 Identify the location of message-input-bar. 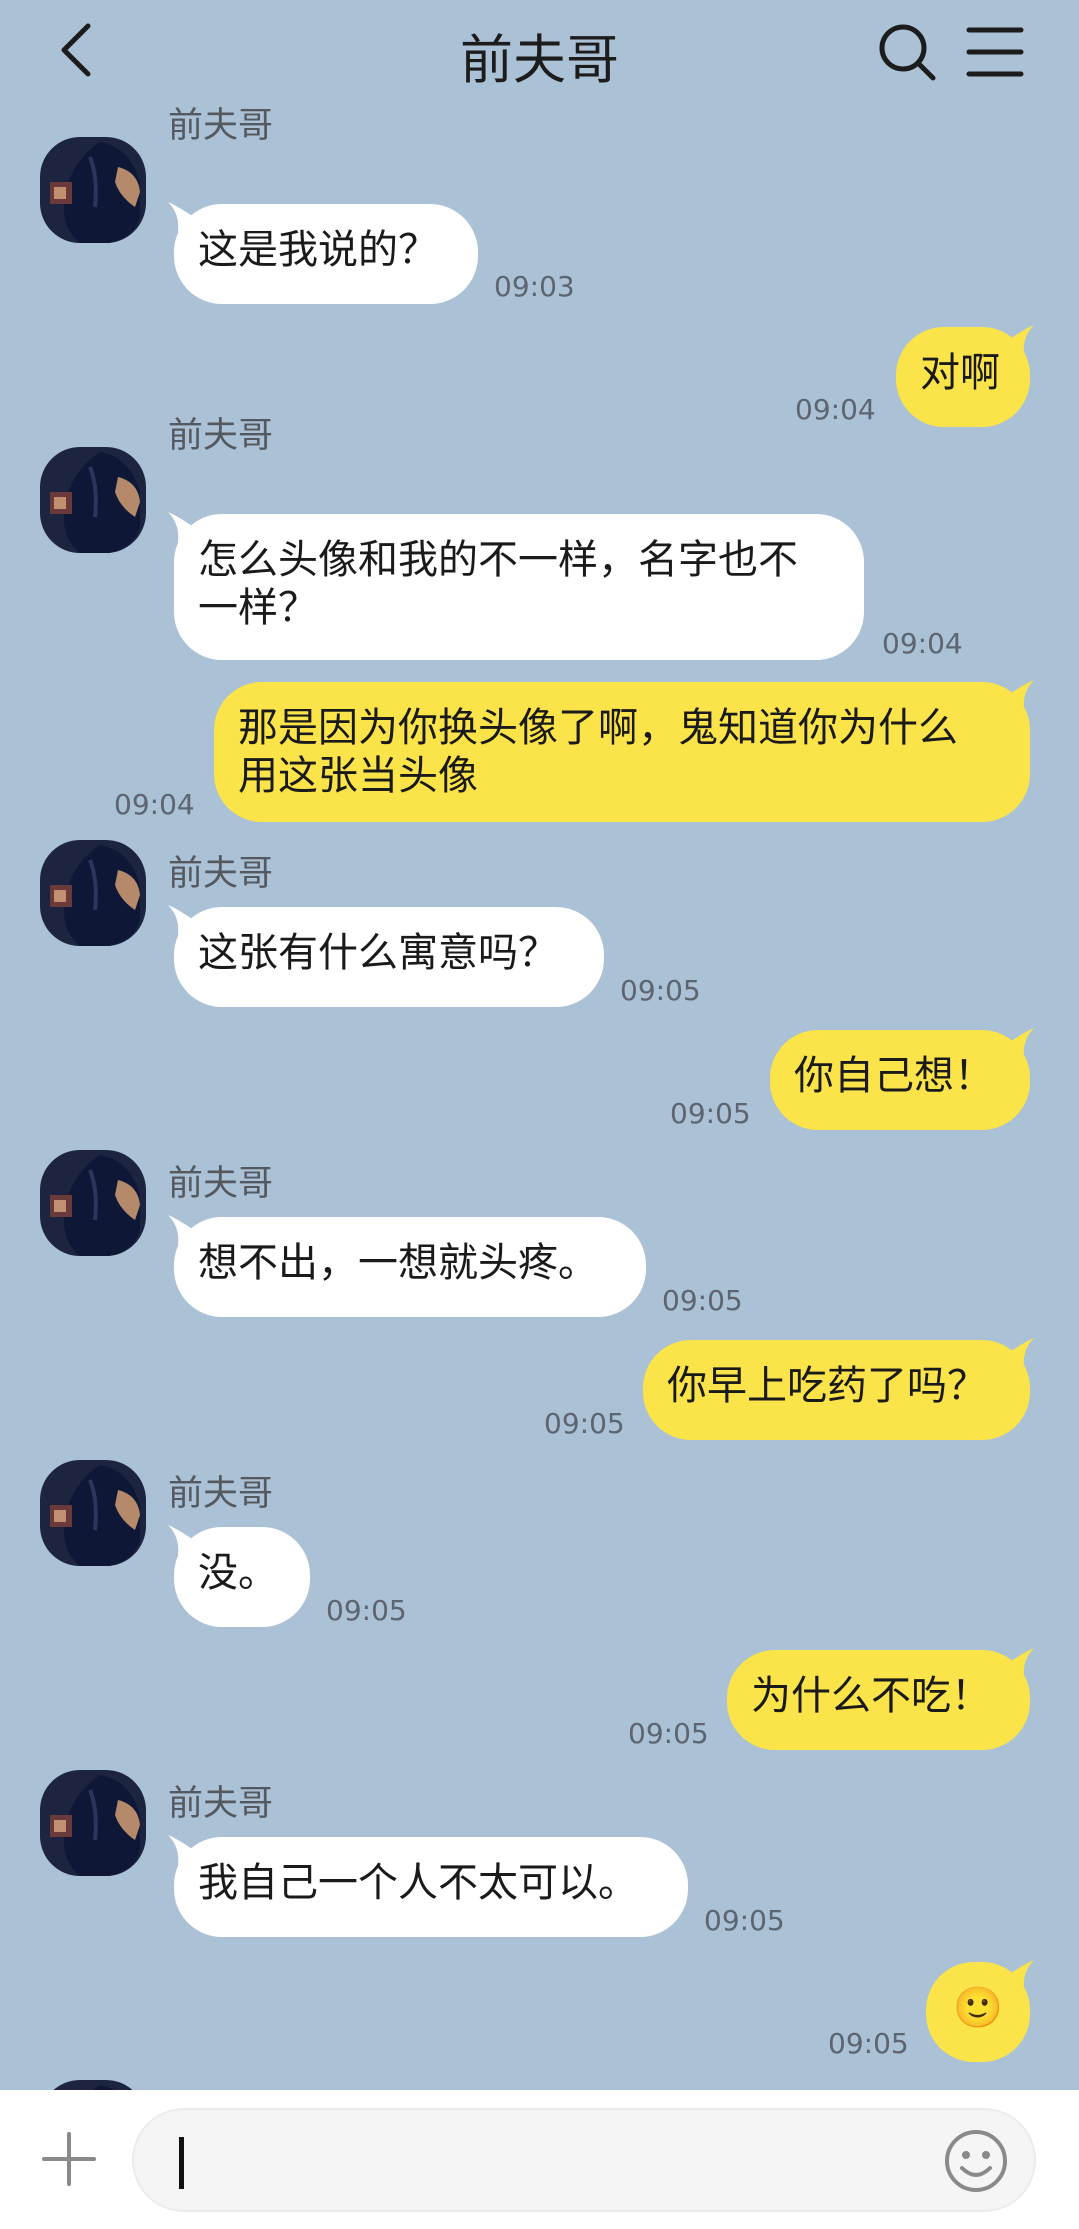
(539, 2159).